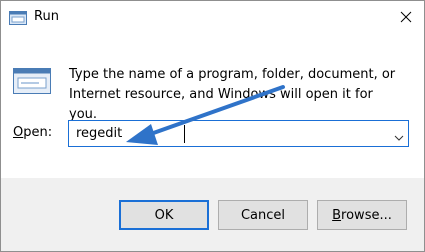 This screenshot has width=425, height=252. What do you see at coordinates (399, 134) in the screenshot?
I see `chevron-down-icon` at bounding box center [399, 134].